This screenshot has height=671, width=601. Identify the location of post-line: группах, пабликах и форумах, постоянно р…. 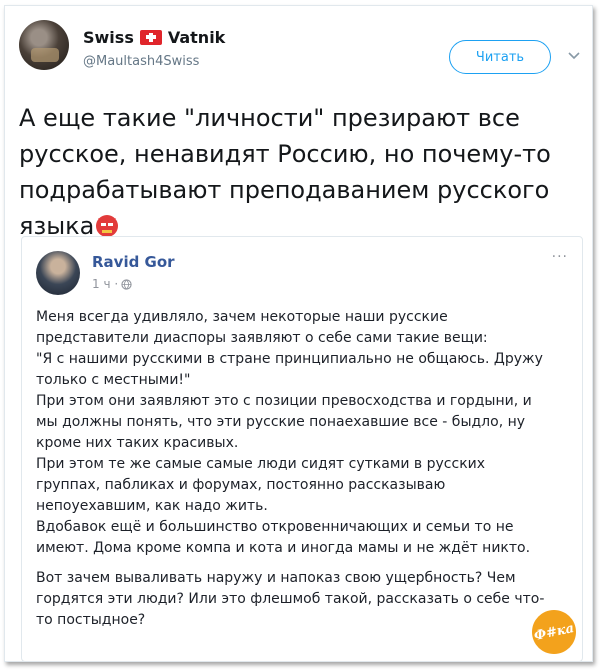
(241, 485).